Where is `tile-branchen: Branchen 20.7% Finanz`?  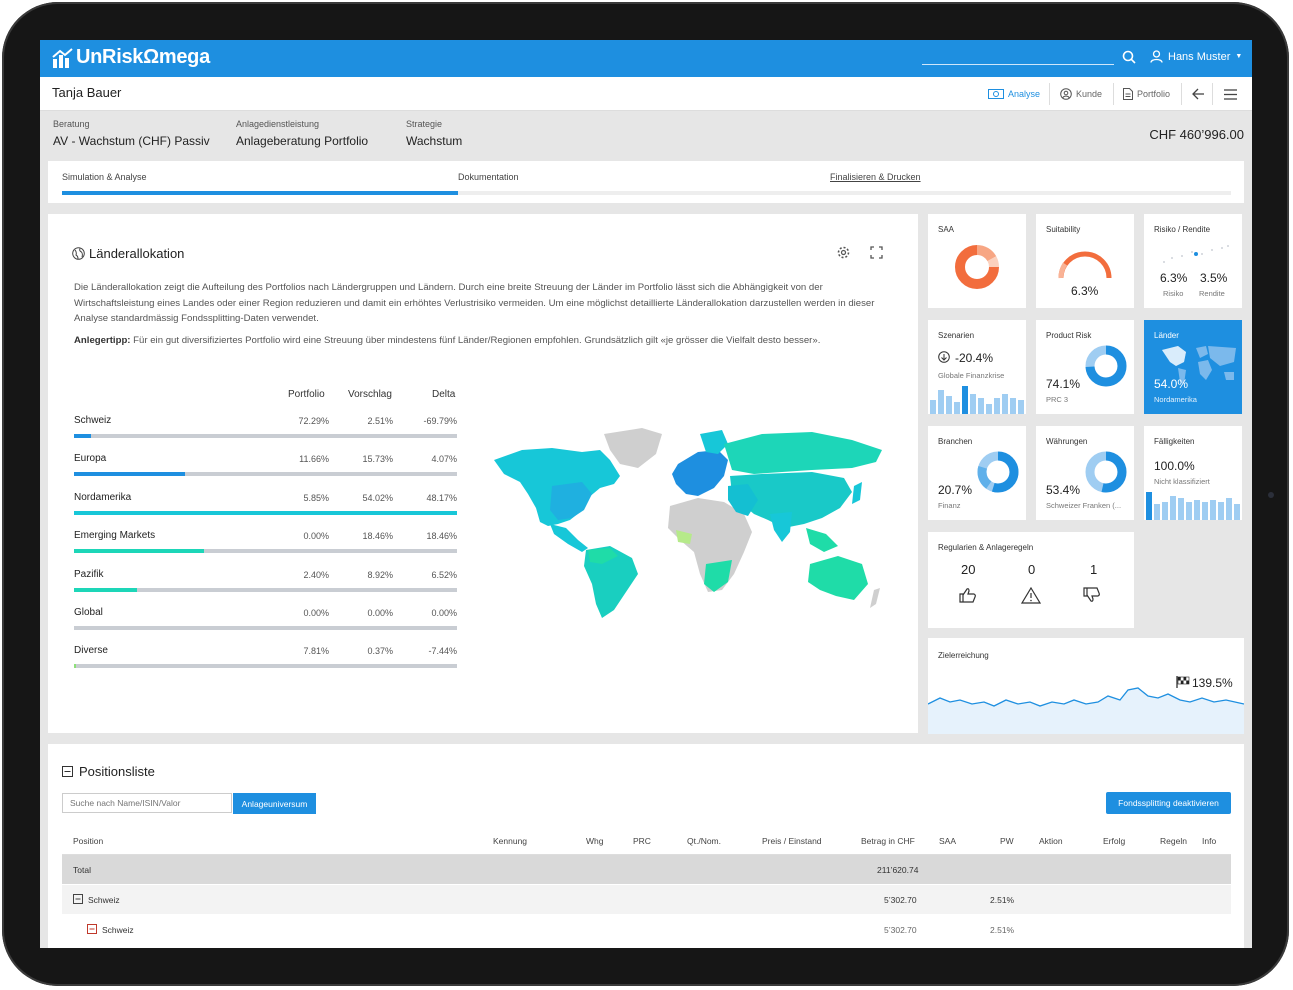 tile-branchen: Branchen 20.7% Finanz is located at coordinates (977, 473).